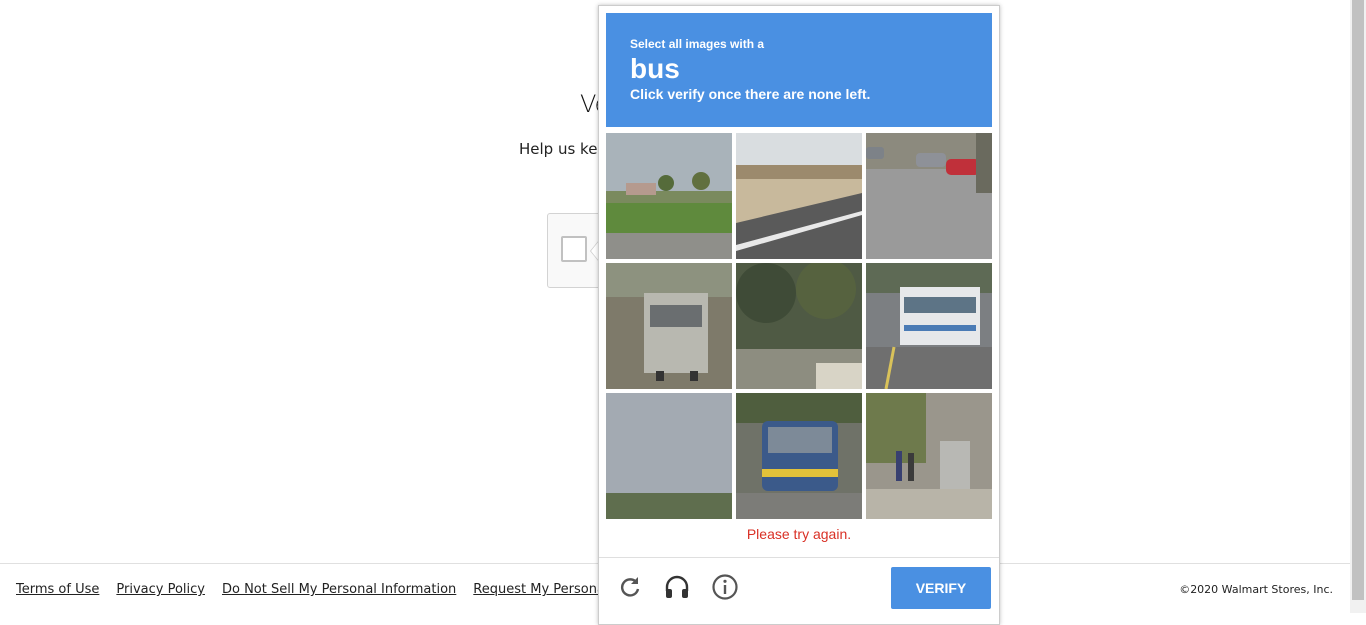  What do you see at coordinates (574, 249) in the screenshot?
I see `recaptcha-checkbox` at bounding box center [574, 249].